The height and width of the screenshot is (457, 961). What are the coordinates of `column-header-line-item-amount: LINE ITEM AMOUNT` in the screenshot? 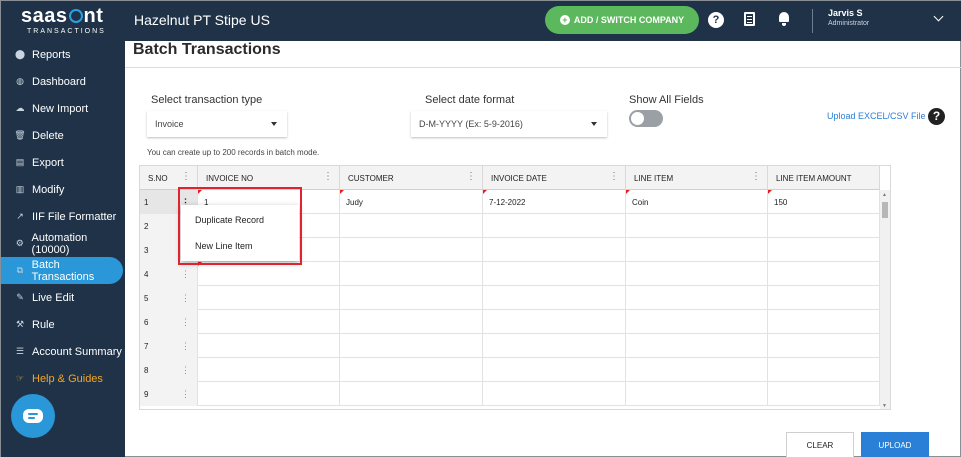 It's located at (824, 178).